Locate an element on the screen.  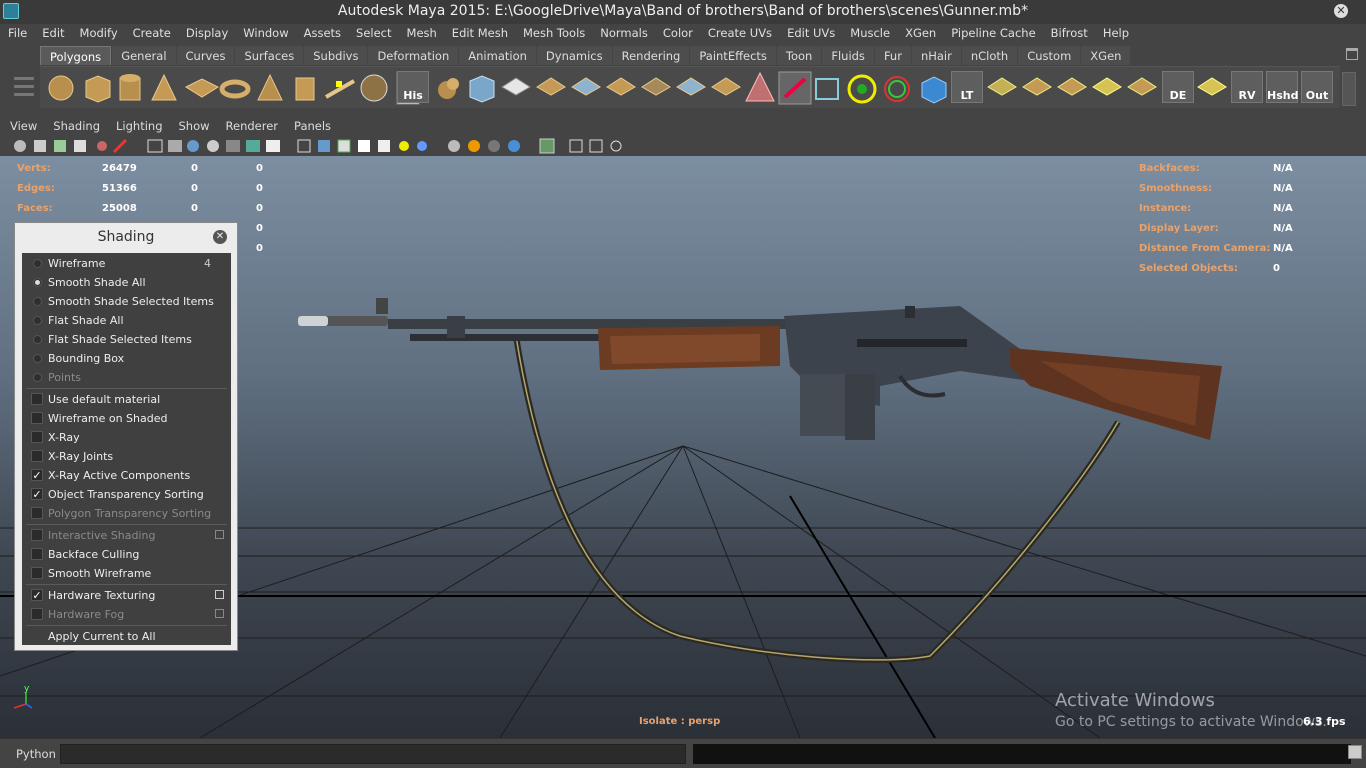
checker-icon is located at coordinates (344, 146).